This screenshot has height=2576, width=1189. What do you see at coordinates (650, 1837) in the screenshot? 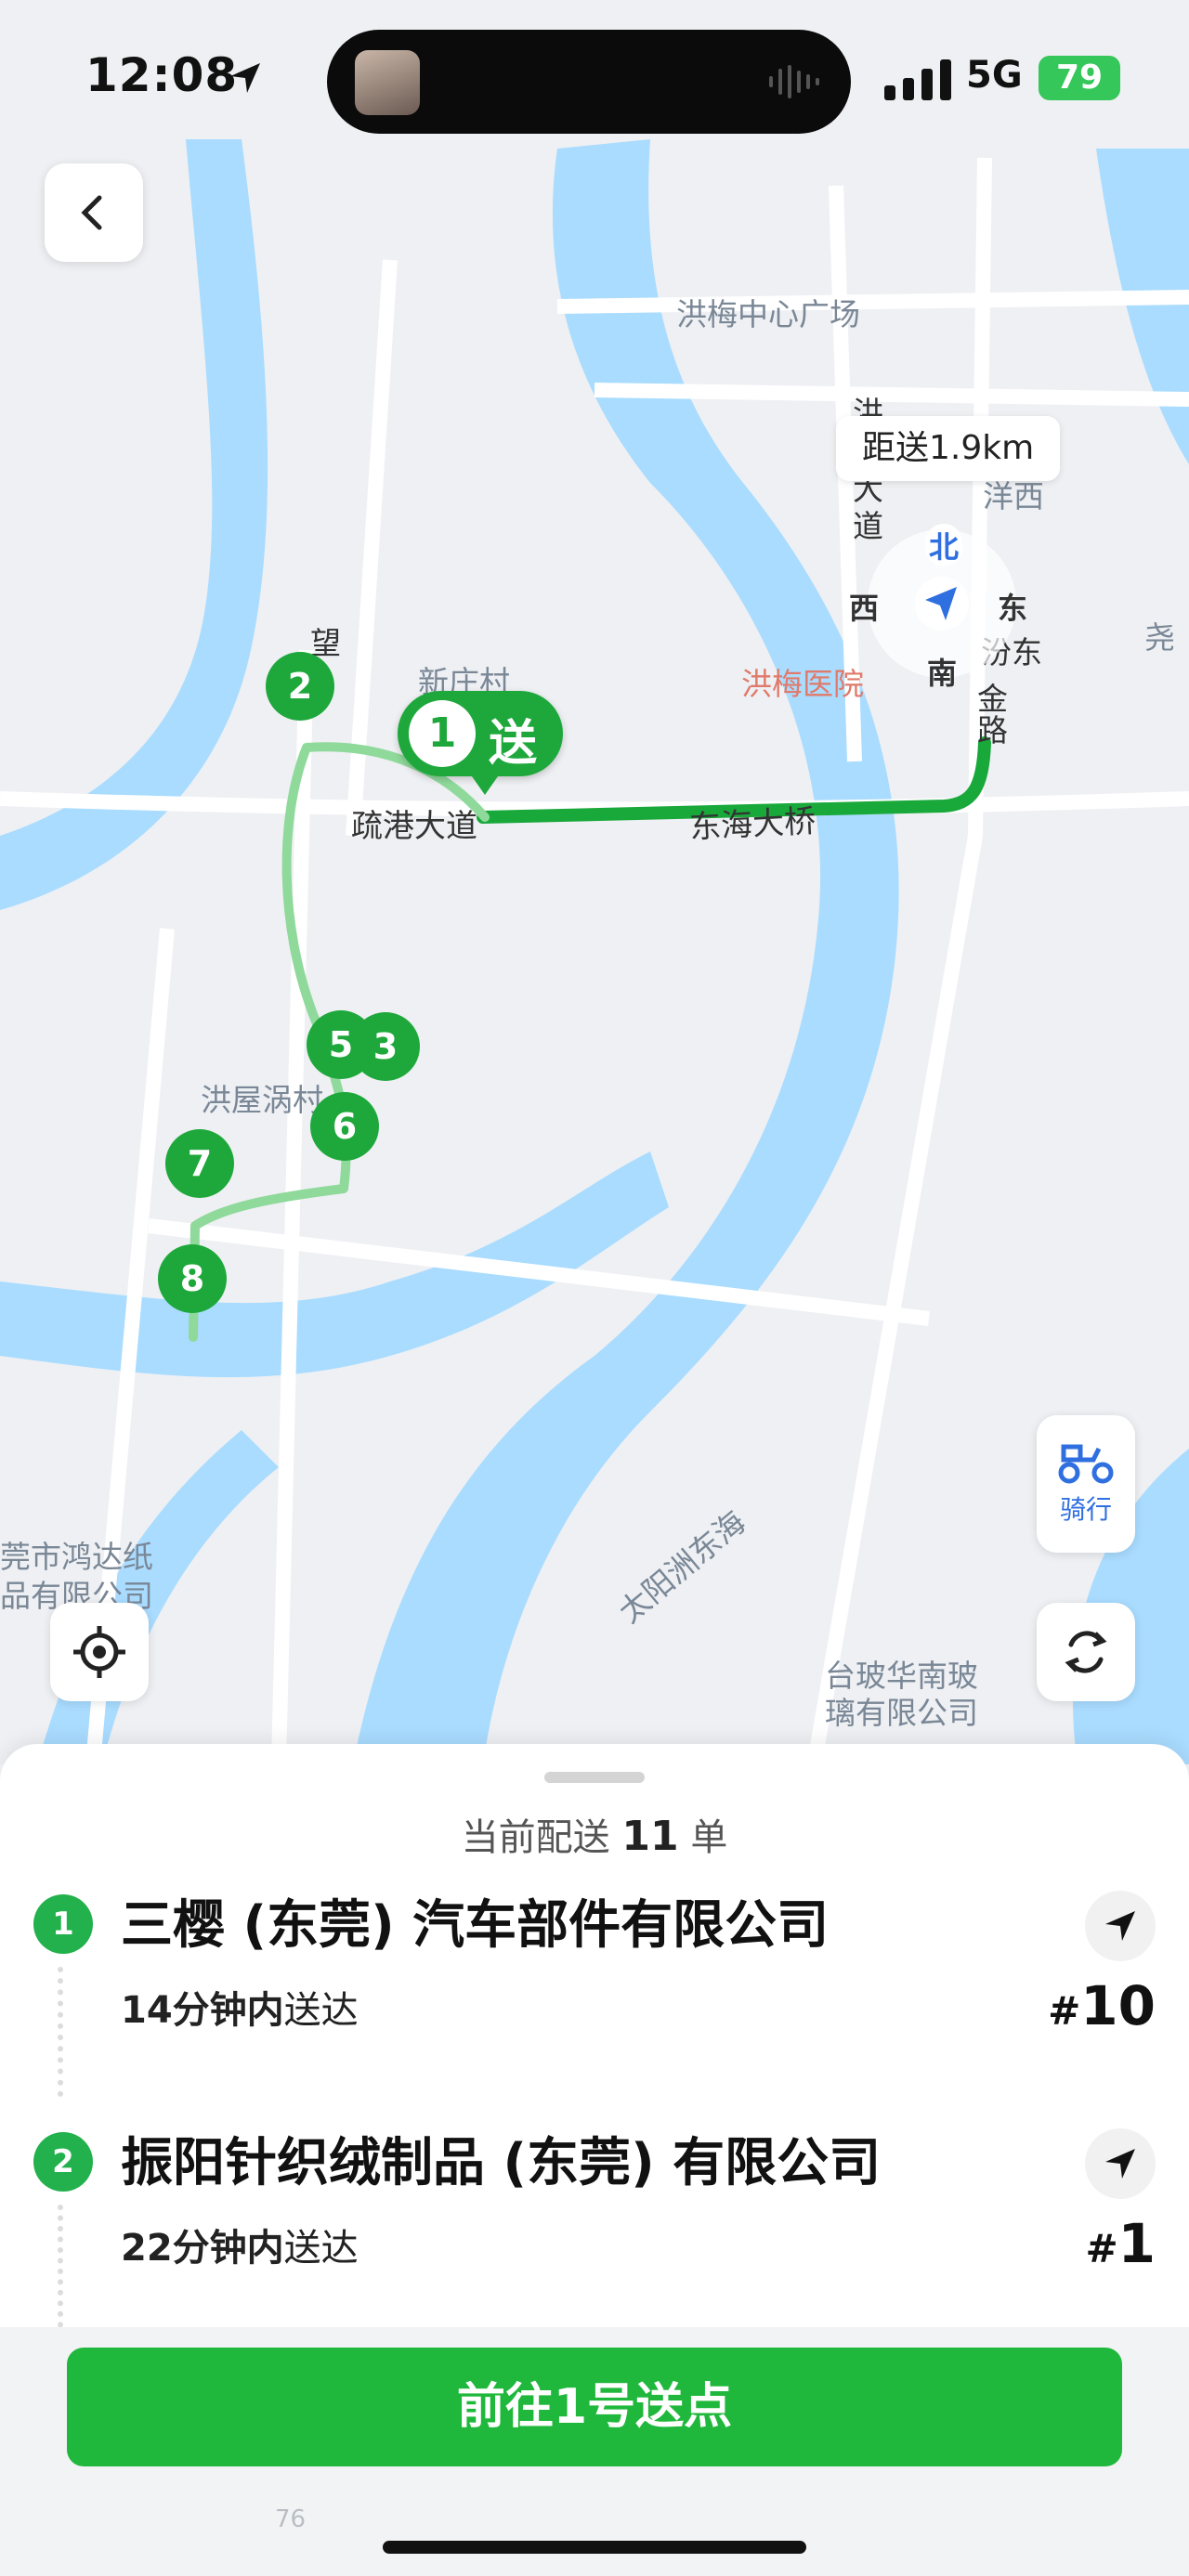
I see `order-count: 11` at bounding box center [650, 1837].